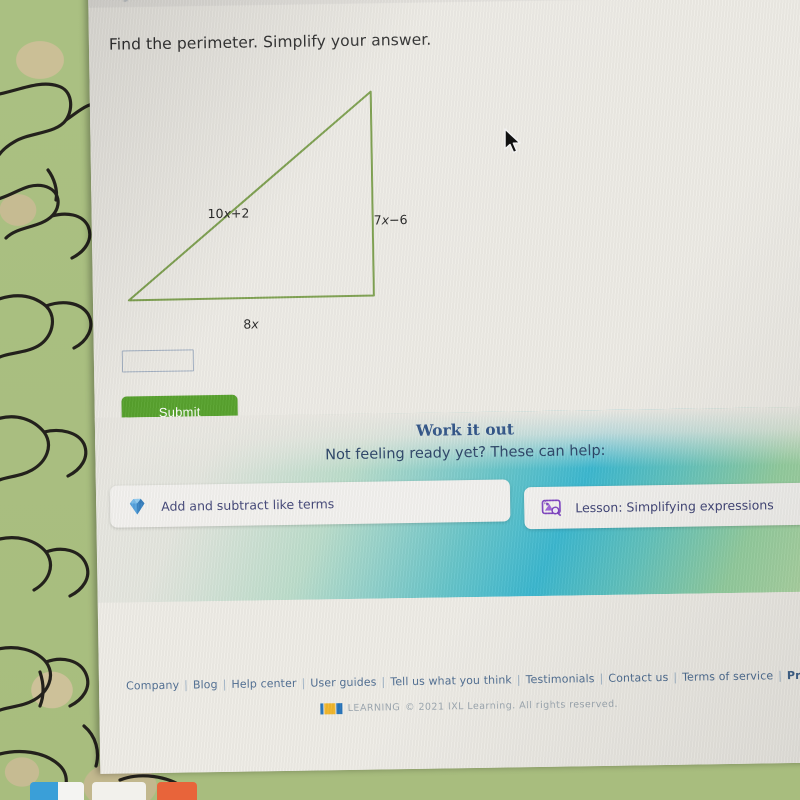 The width and height of the screenshot is (800, 800). What do you see at coordinates (727, 676) in the screenshot?
I see `footer-link: Terms of service` at bounding box center [727, 676].